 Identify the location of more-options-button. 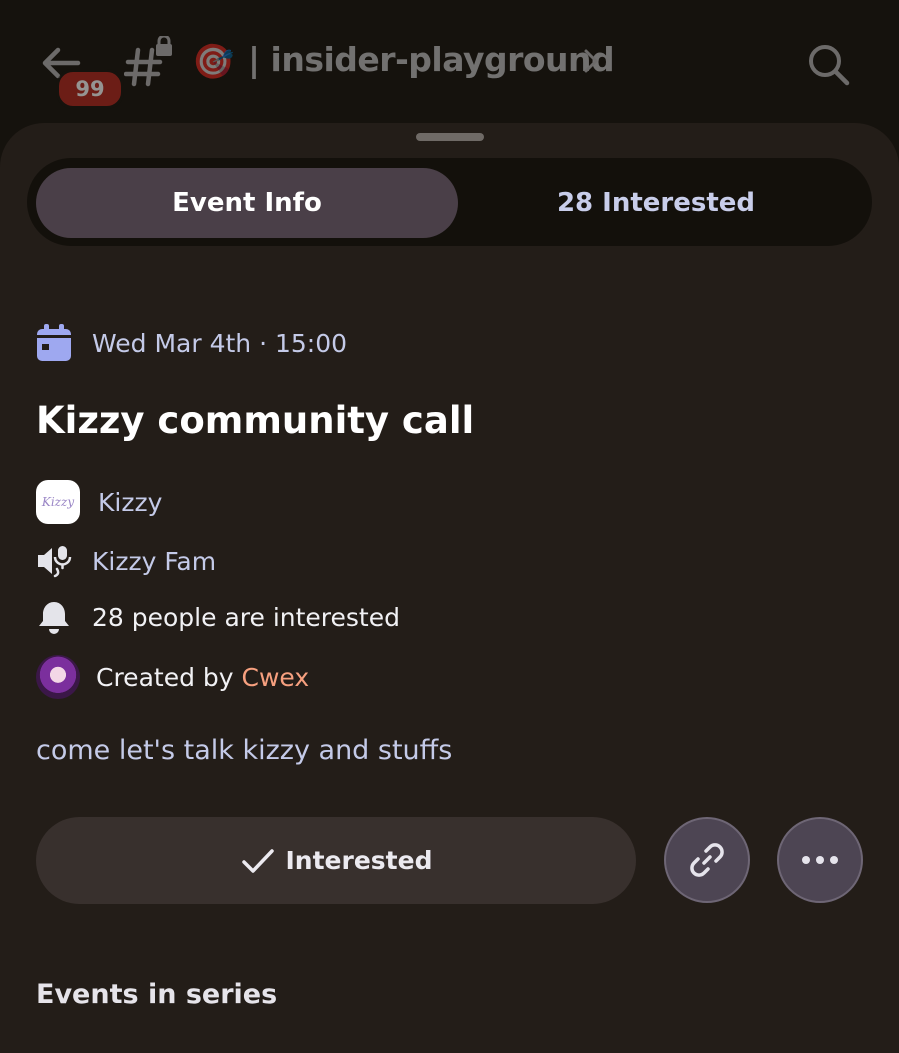
(820, 860).